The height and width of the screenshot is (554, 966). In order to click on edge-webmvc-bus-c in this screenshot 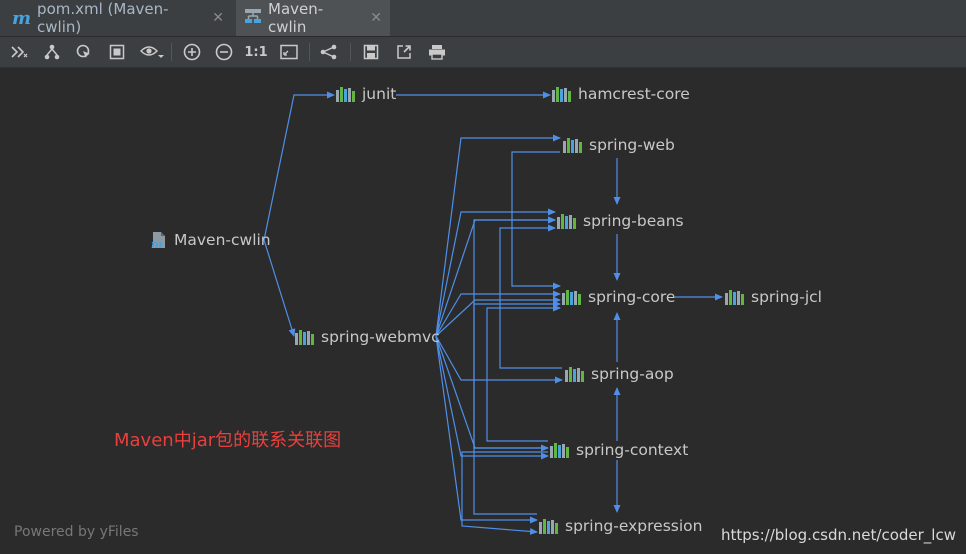, I will do `click(492, 393)`.